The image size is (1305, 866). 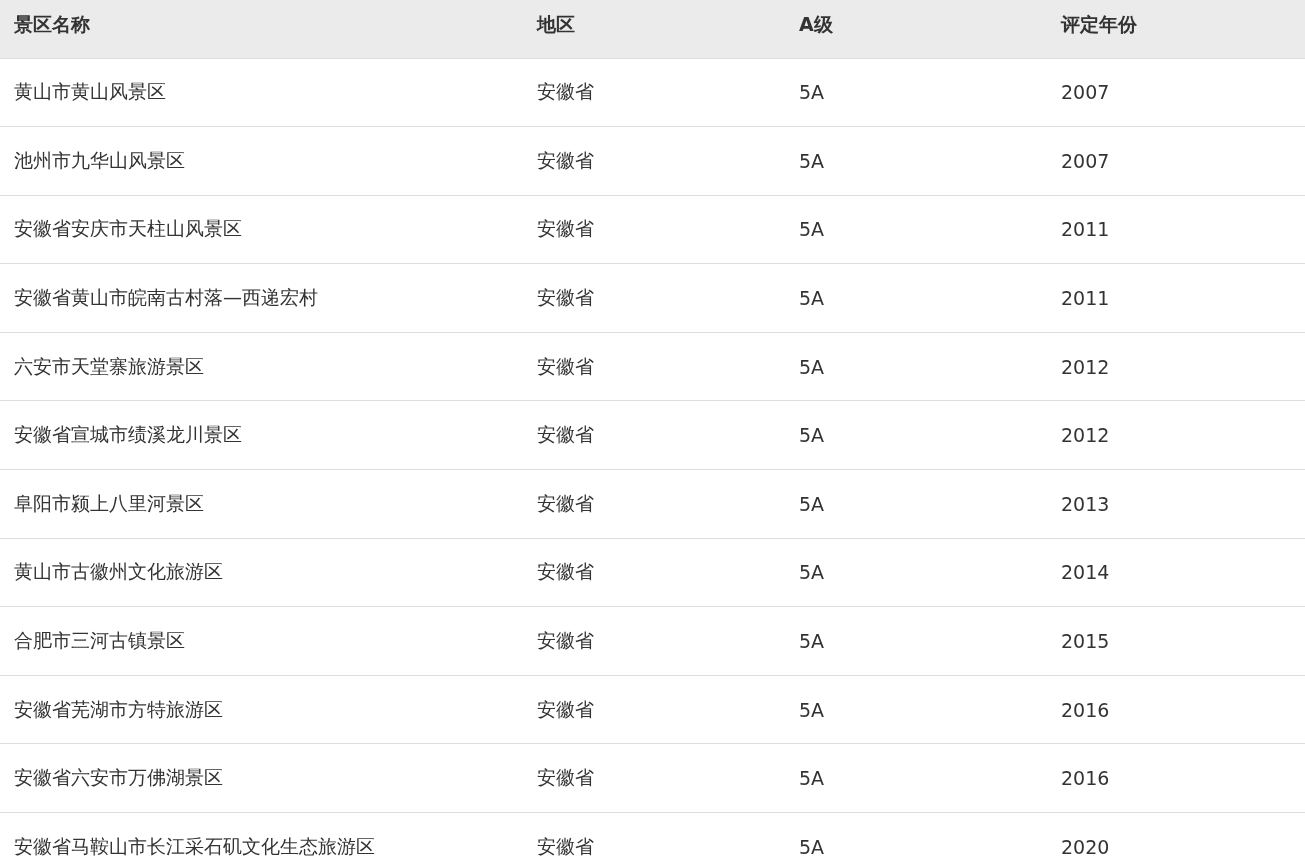 I want to click on table-cell: 安徽省安庆市天柱山风景区, so click(x=128, y=228).